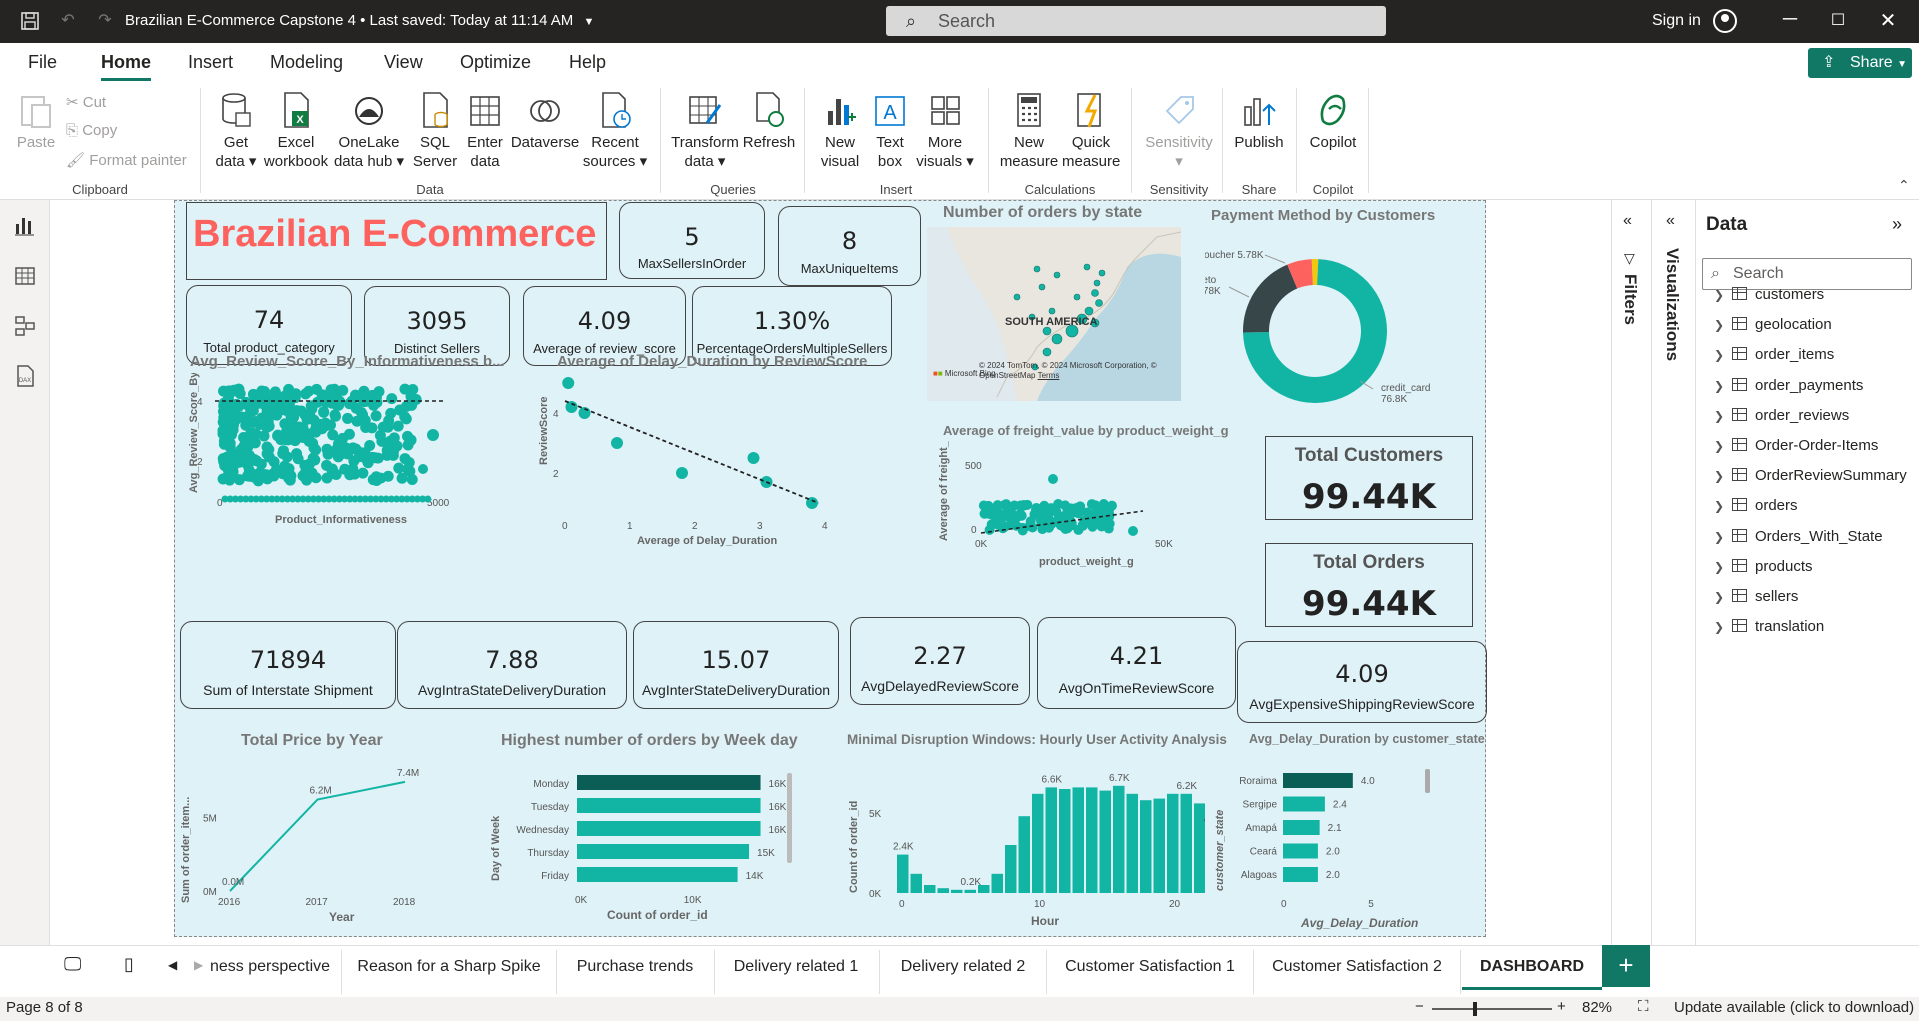  Describe the element at coordinates (306, 62) in the screenshot. I see `tab-modeling: Modeling` at that location.